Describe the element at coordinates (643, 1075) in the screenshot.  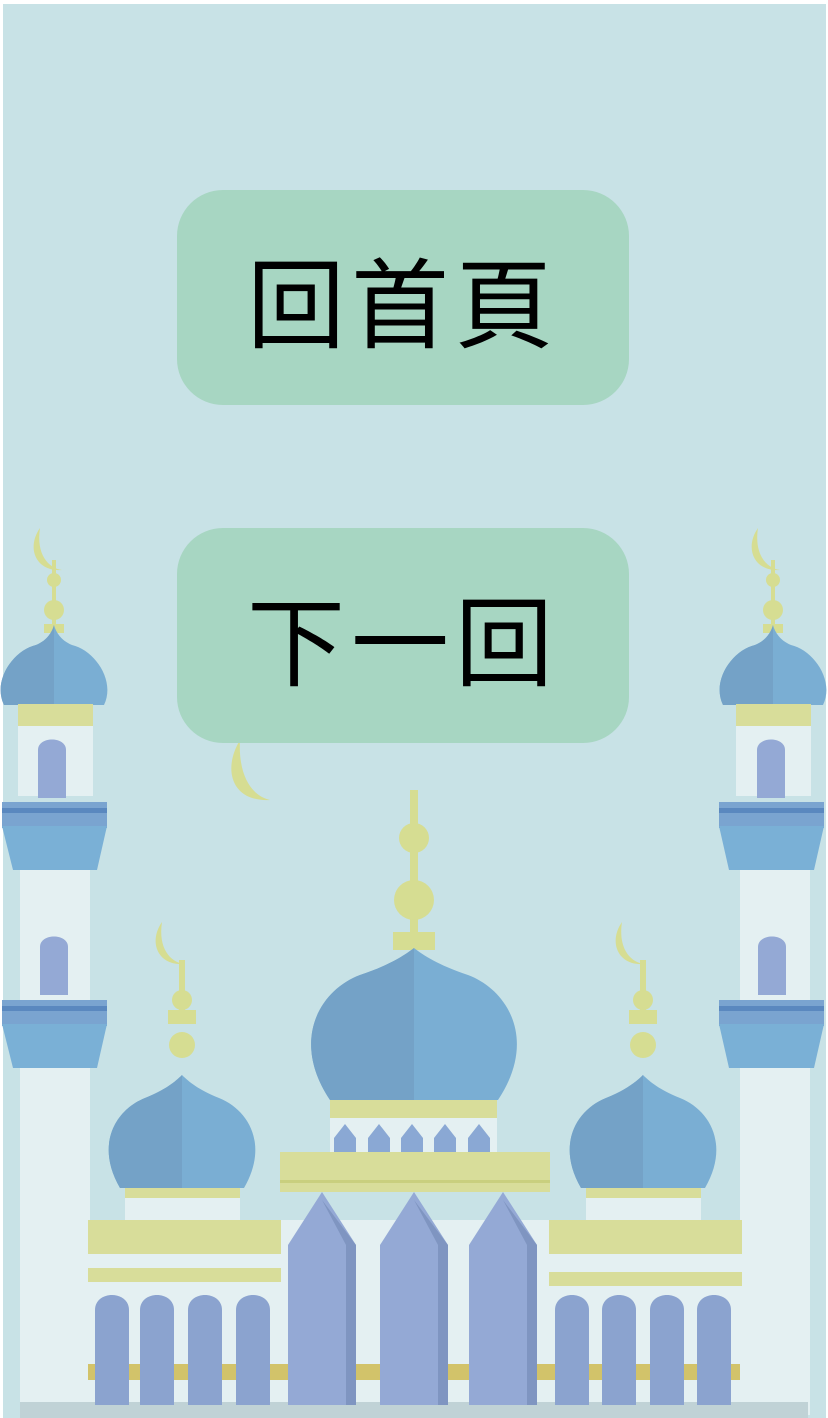
I see `right-small-dome` at that location.